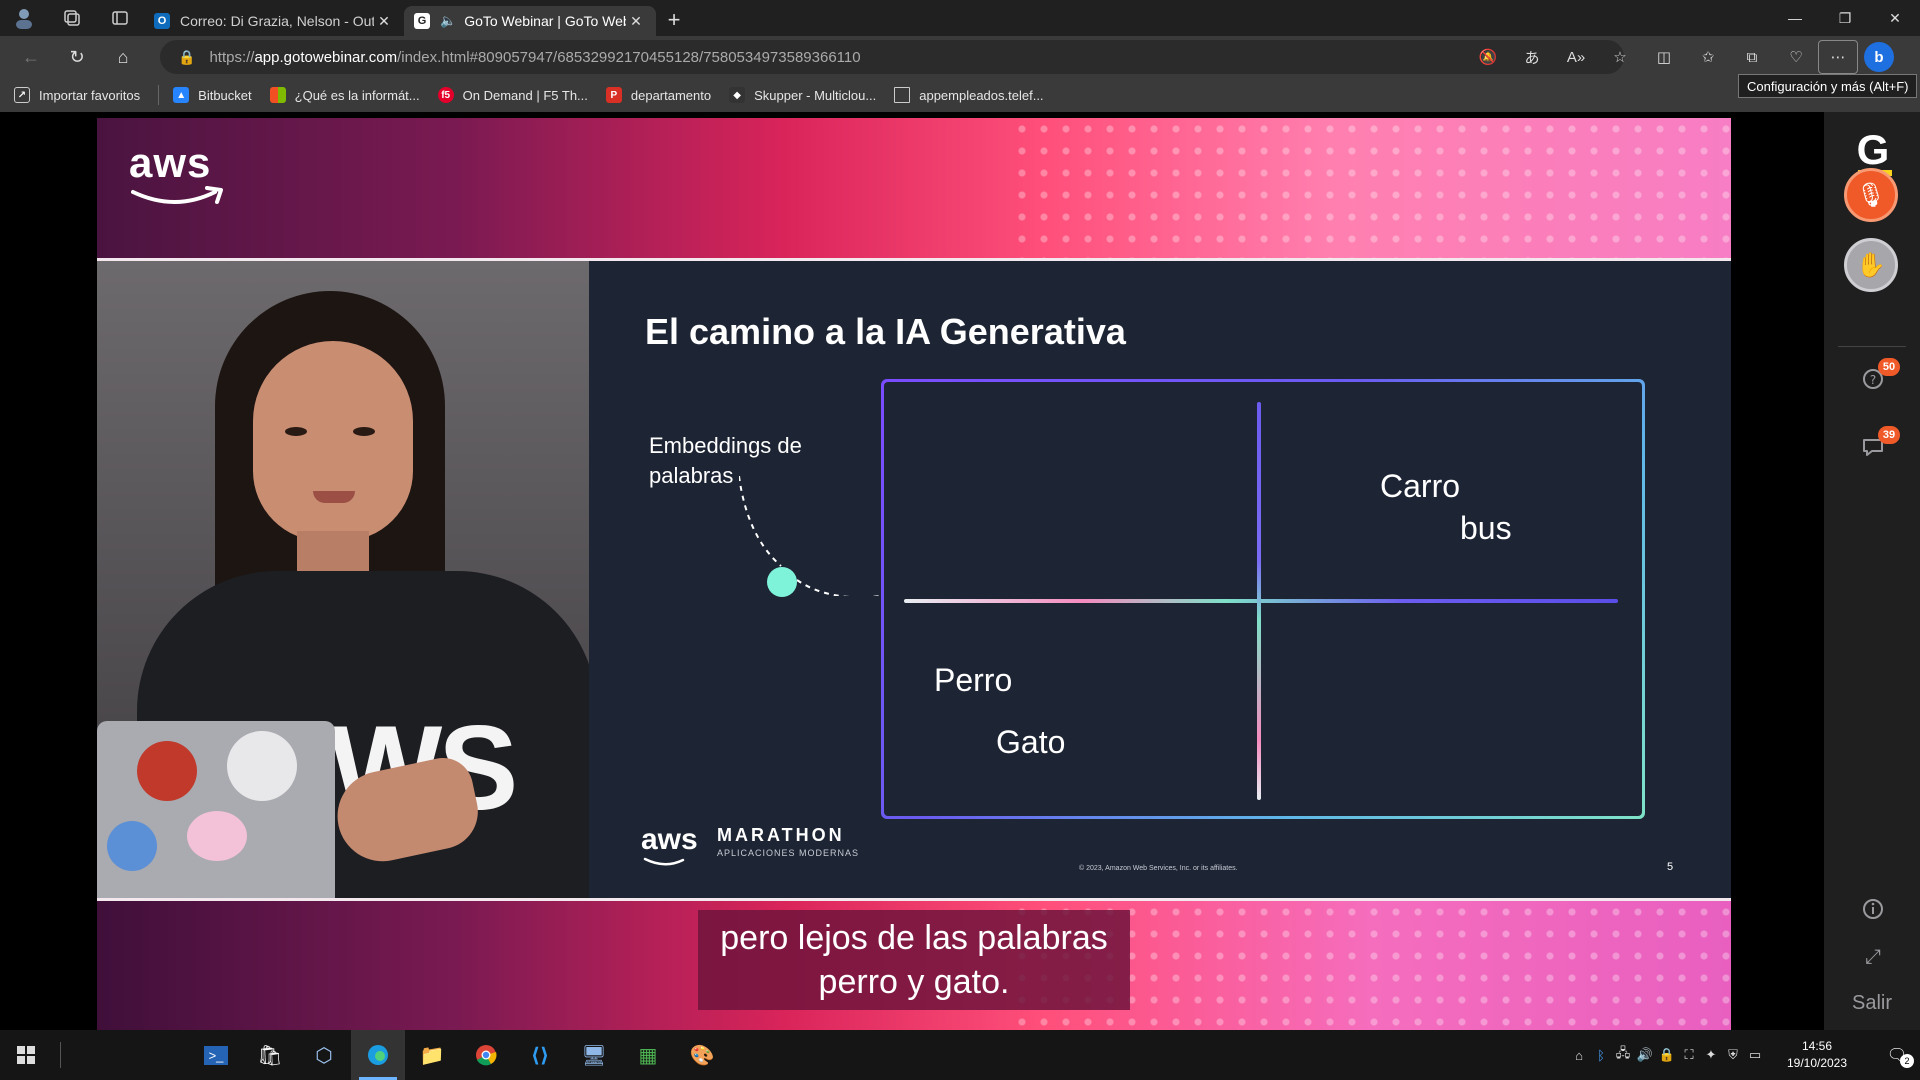 The height and width of the screenshot is (1080, 1920). What do you see at coordinates (781, 835) in the screenshot?
I see `event-name: MARATHON` at bounding box center [781, 835].